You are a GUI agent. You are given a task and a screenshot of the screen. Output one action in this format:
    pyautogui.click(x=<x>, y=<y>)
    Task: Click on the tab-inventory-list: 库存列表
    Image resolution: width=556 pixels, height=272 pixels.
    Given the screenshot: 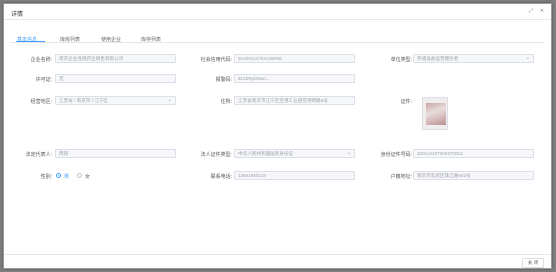 What is the action you would take?
    pyautogui.click(x=151, y=39)
    